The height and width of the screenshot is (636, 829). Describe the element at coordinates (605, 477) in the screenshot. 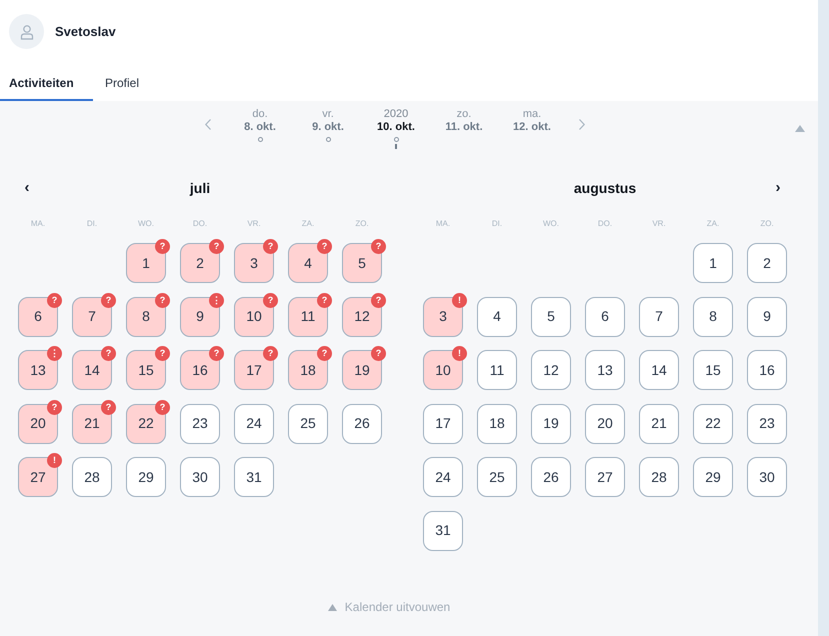

I see `day-button: 27` at that location.